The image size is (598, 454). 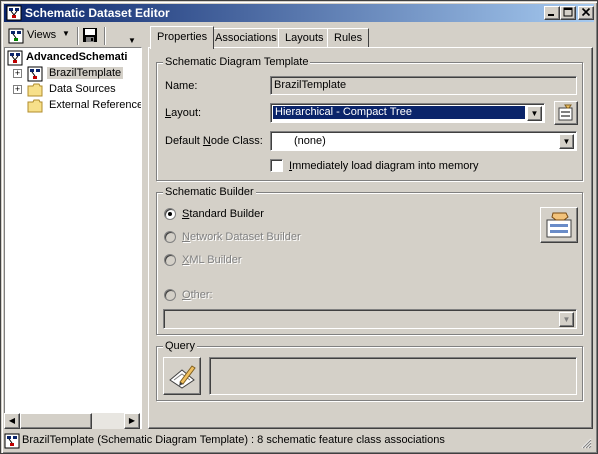 I want to click on query-text-field, so click(x=393, y=376).